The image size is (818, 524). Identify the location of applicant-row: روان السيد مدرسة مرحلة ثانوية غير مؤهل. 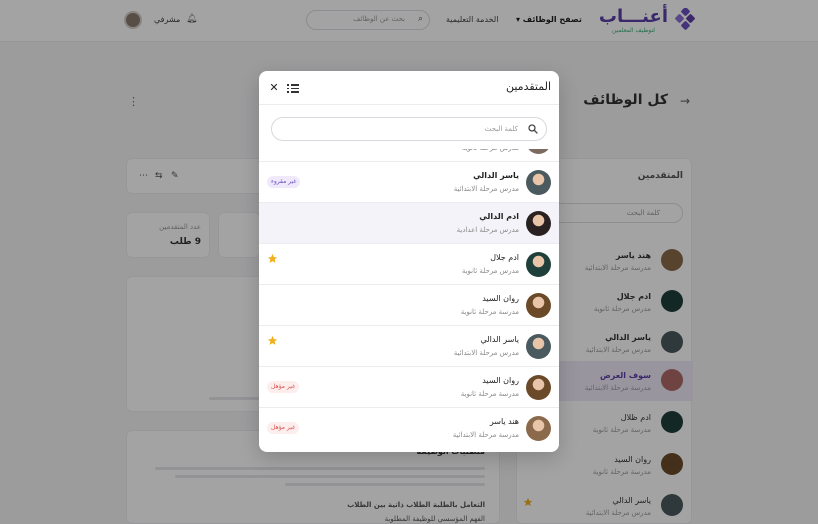
(409, 386).